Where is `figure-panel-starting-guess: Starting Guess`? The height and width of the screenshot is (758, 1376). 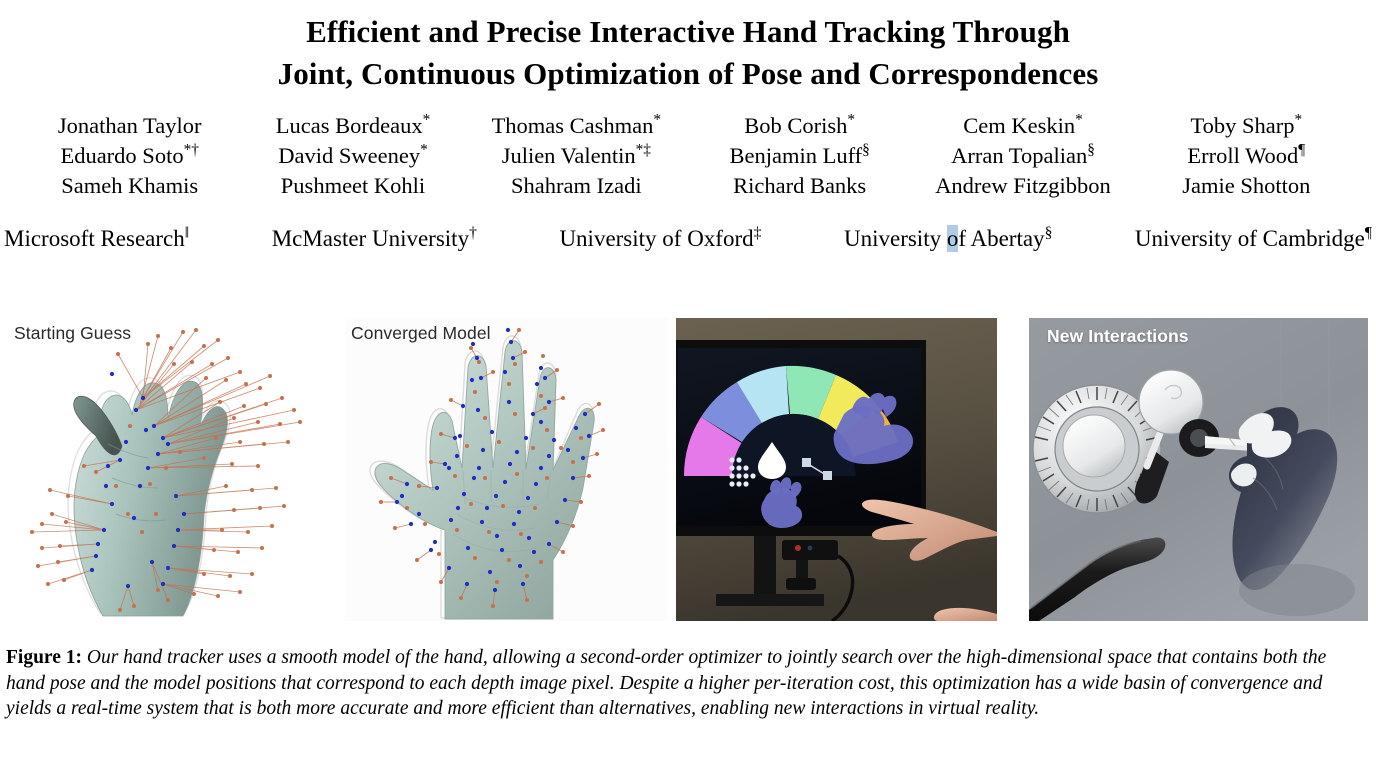
figure-panel-starting-guess: Starting Guess is located at coordinates (165, 469).